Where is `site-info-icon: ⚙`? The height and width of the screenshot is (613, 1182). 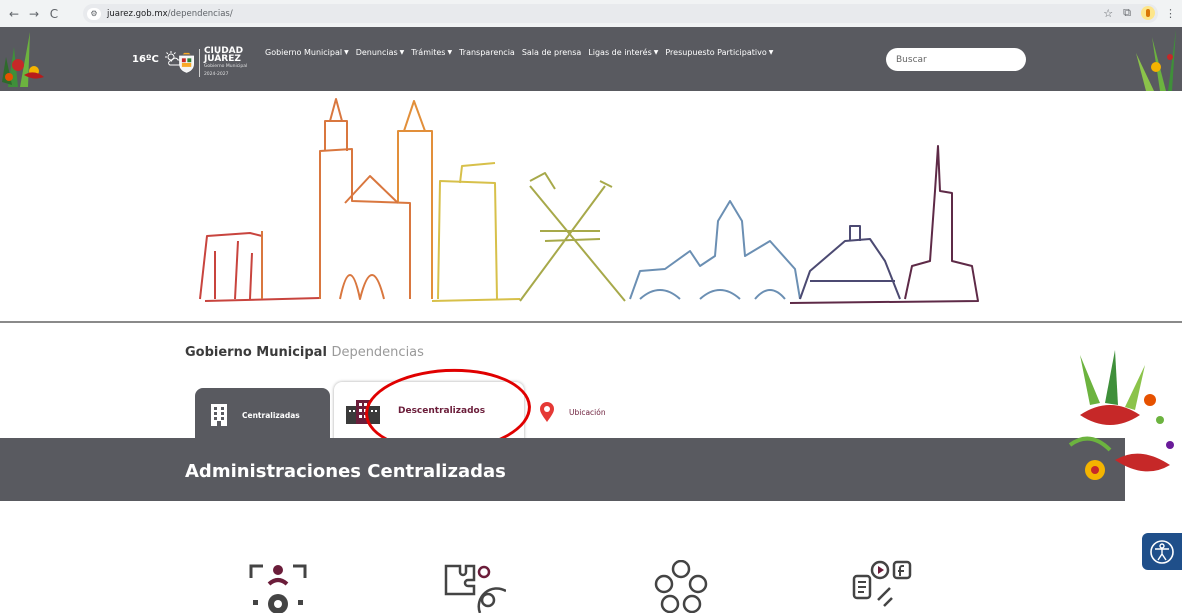 site-info-icon: ⚙ is located at coordinates (94, 13).